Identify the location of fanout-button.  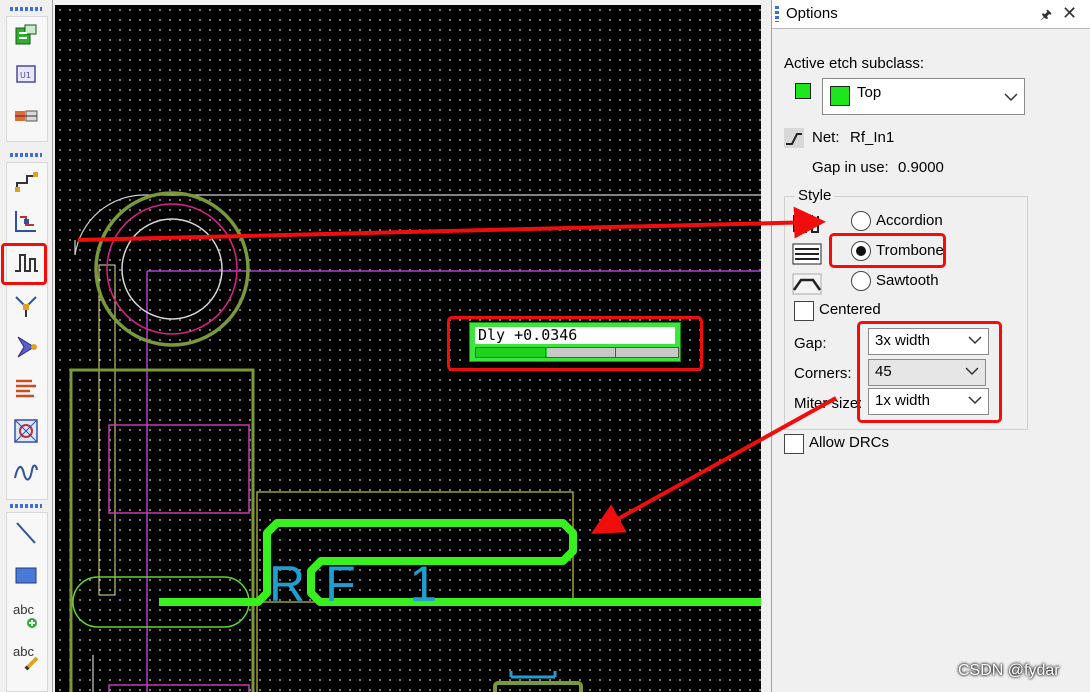
(26, 347).